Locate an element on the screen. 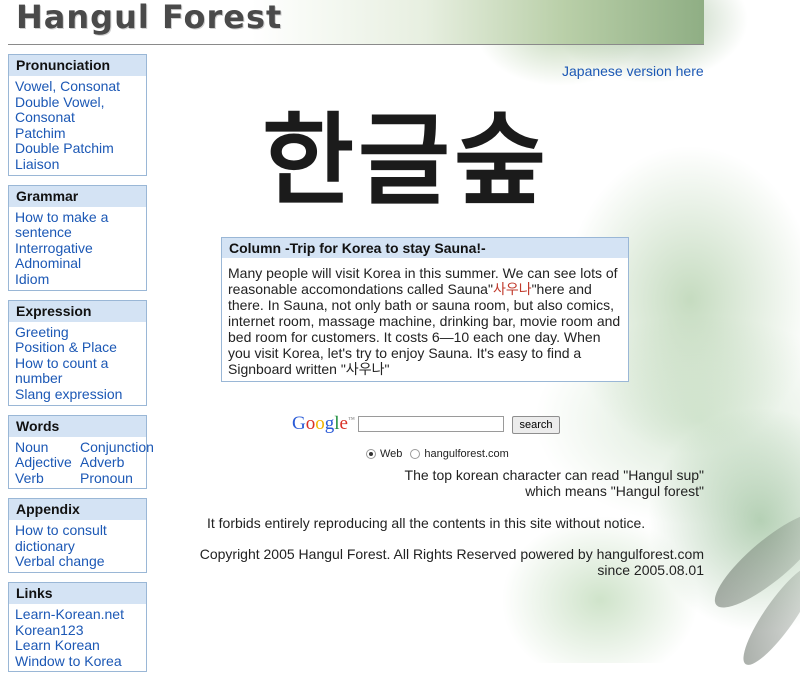 The image size is (800, 681). nav-heading: Words is located at coordinates (77, 426).